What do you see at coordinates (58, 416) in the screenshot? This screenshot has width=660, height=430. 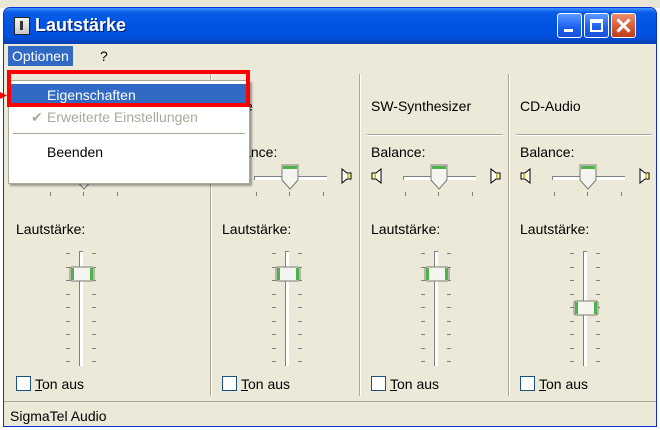 I see `device-name: SigmaTel Audio` at bounding box center [58, 416].